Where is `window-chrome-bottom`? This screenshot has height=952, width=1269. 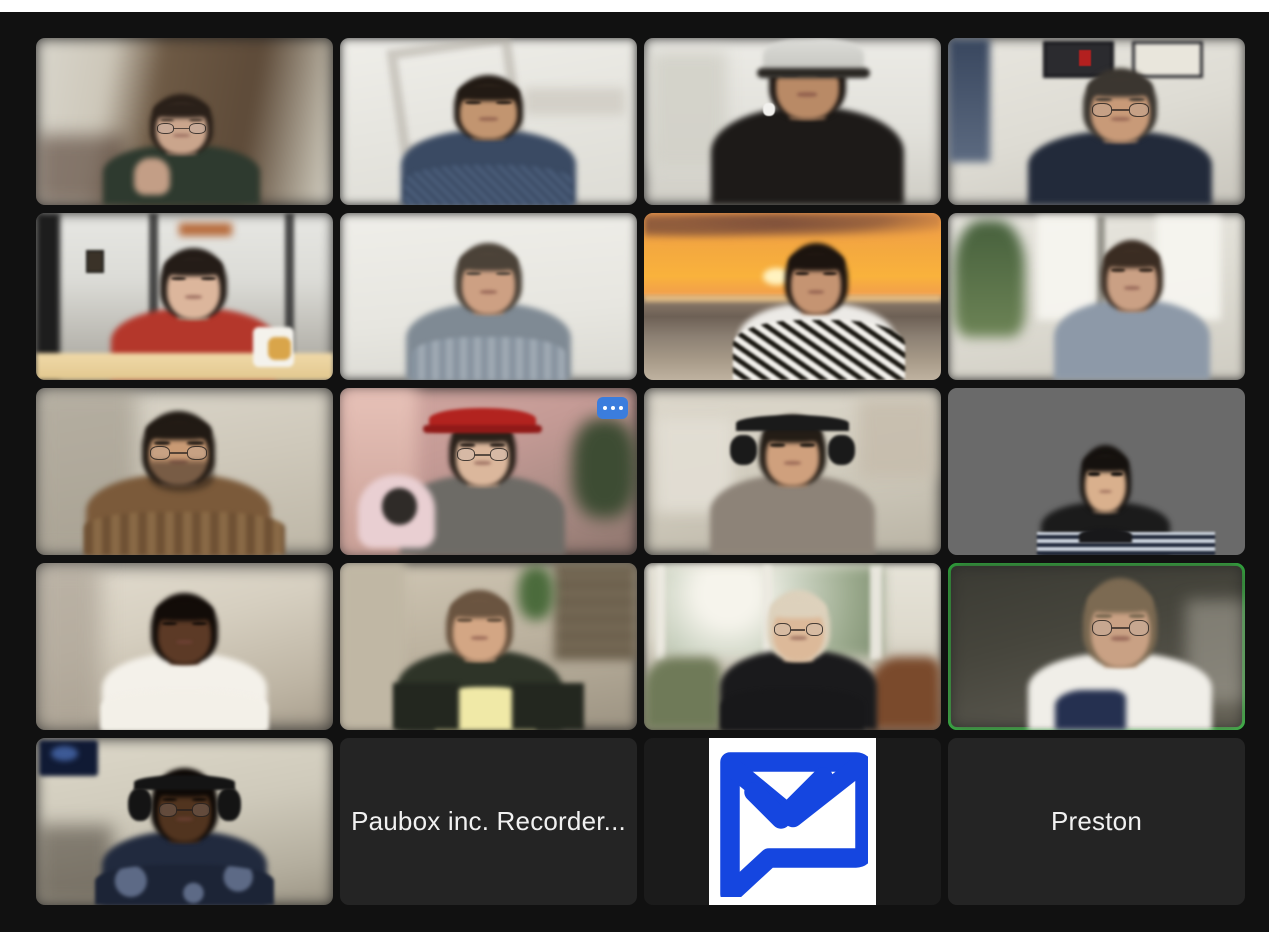
window-chrome-bottom is located at coordinates (634, 942).